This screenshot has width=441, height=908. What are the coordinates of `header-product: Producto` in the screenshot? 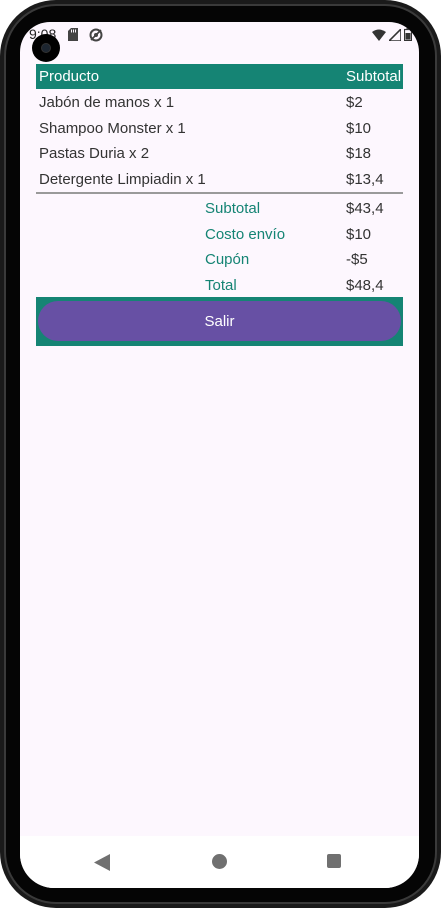 It's located at (69, 76).